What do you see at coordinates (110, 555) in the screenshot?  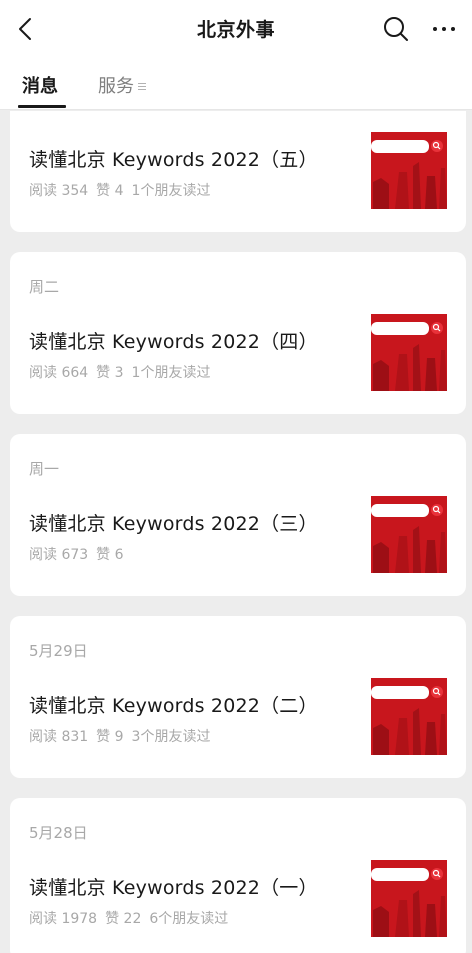 I see `like-count: 赞 6` at bounding box center [110, 555].